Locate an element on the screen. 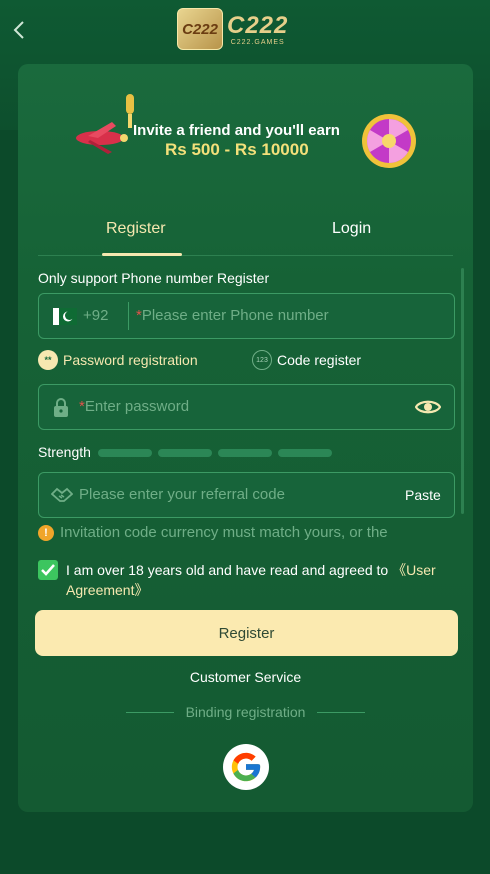 The image size is (490, 874). banner-line1: Invite a friend and you'll earn is located at coordinates (236, 130).